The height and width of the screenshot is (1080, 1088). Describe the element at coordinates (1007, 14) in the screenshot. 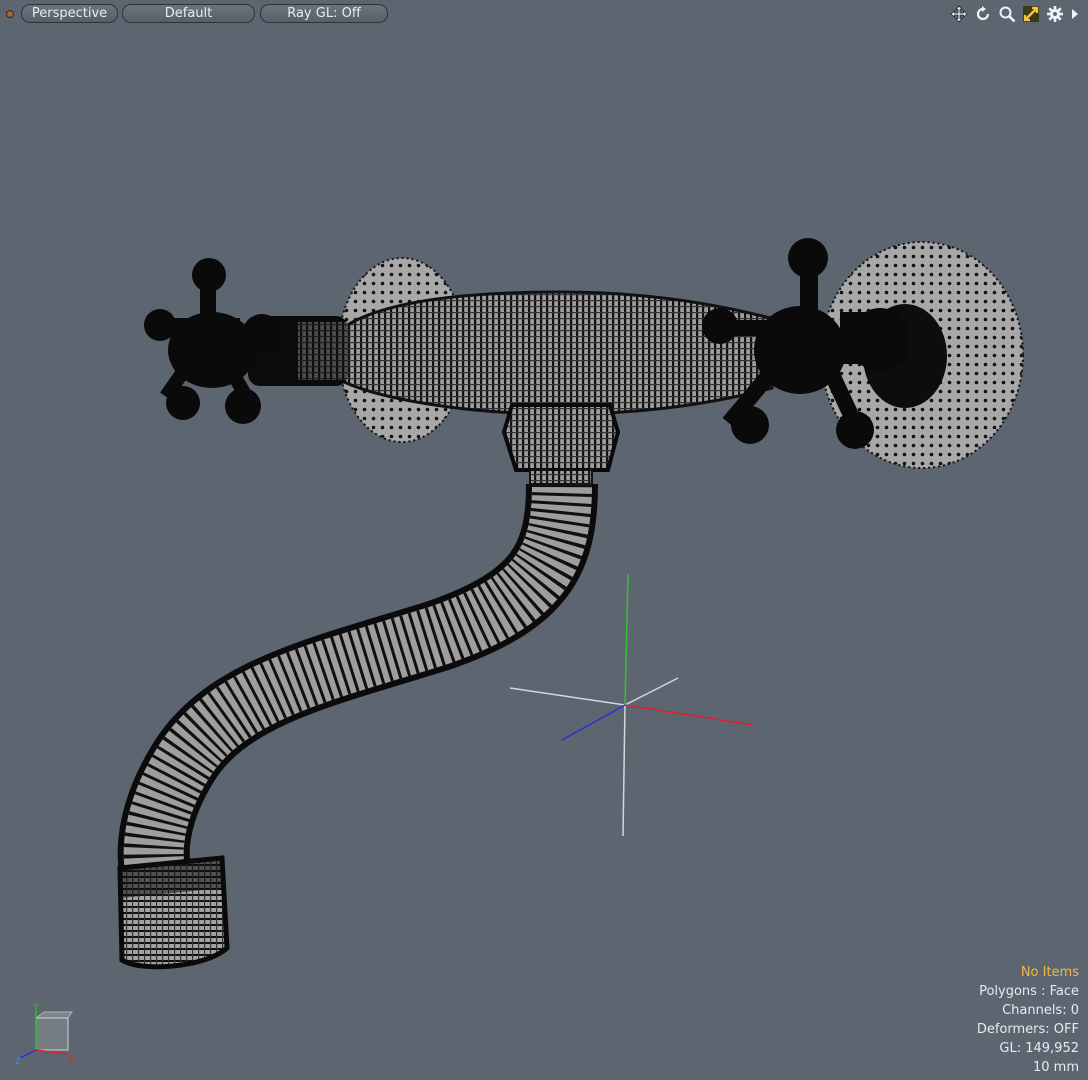

I see `zoom-view-icon` at that location.